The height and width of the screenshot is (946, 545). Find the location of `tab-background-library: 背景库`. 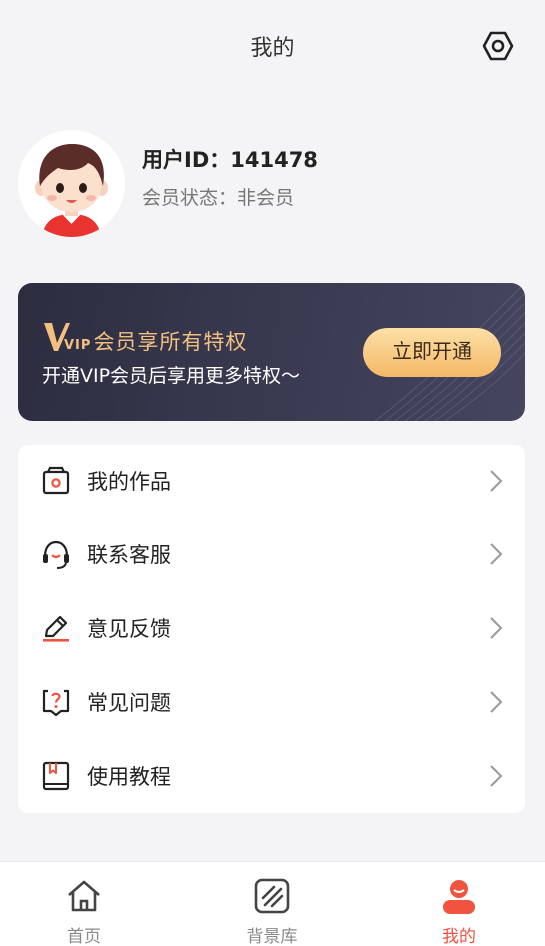

tab-background-library: 背景库 is located at coordinates (272, 904).